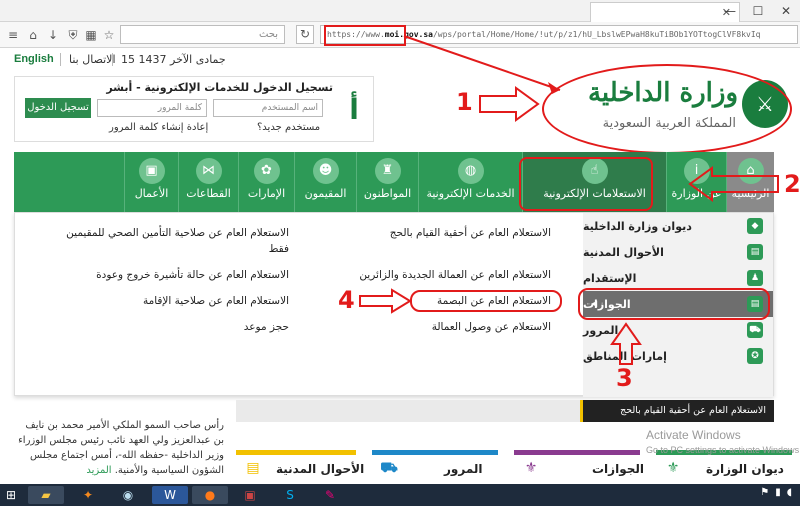  What do you see at coordinates (723, 450) in the screenshot?
I see `activate-windows-subtitle: Go to PC settings to activate Windows` at bounding box center [723, 450].